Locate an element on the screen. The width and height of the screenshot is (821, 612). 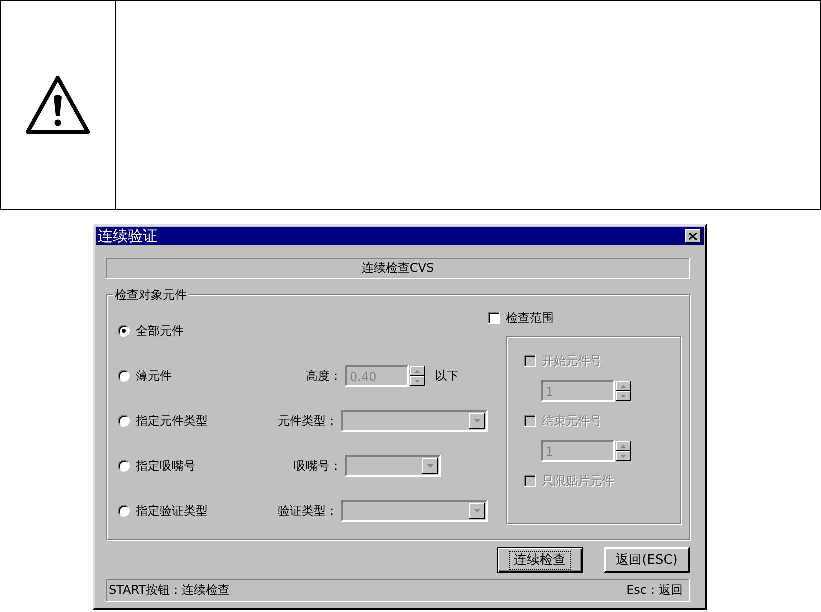
warning-icon is located at coordinates (58, 105).